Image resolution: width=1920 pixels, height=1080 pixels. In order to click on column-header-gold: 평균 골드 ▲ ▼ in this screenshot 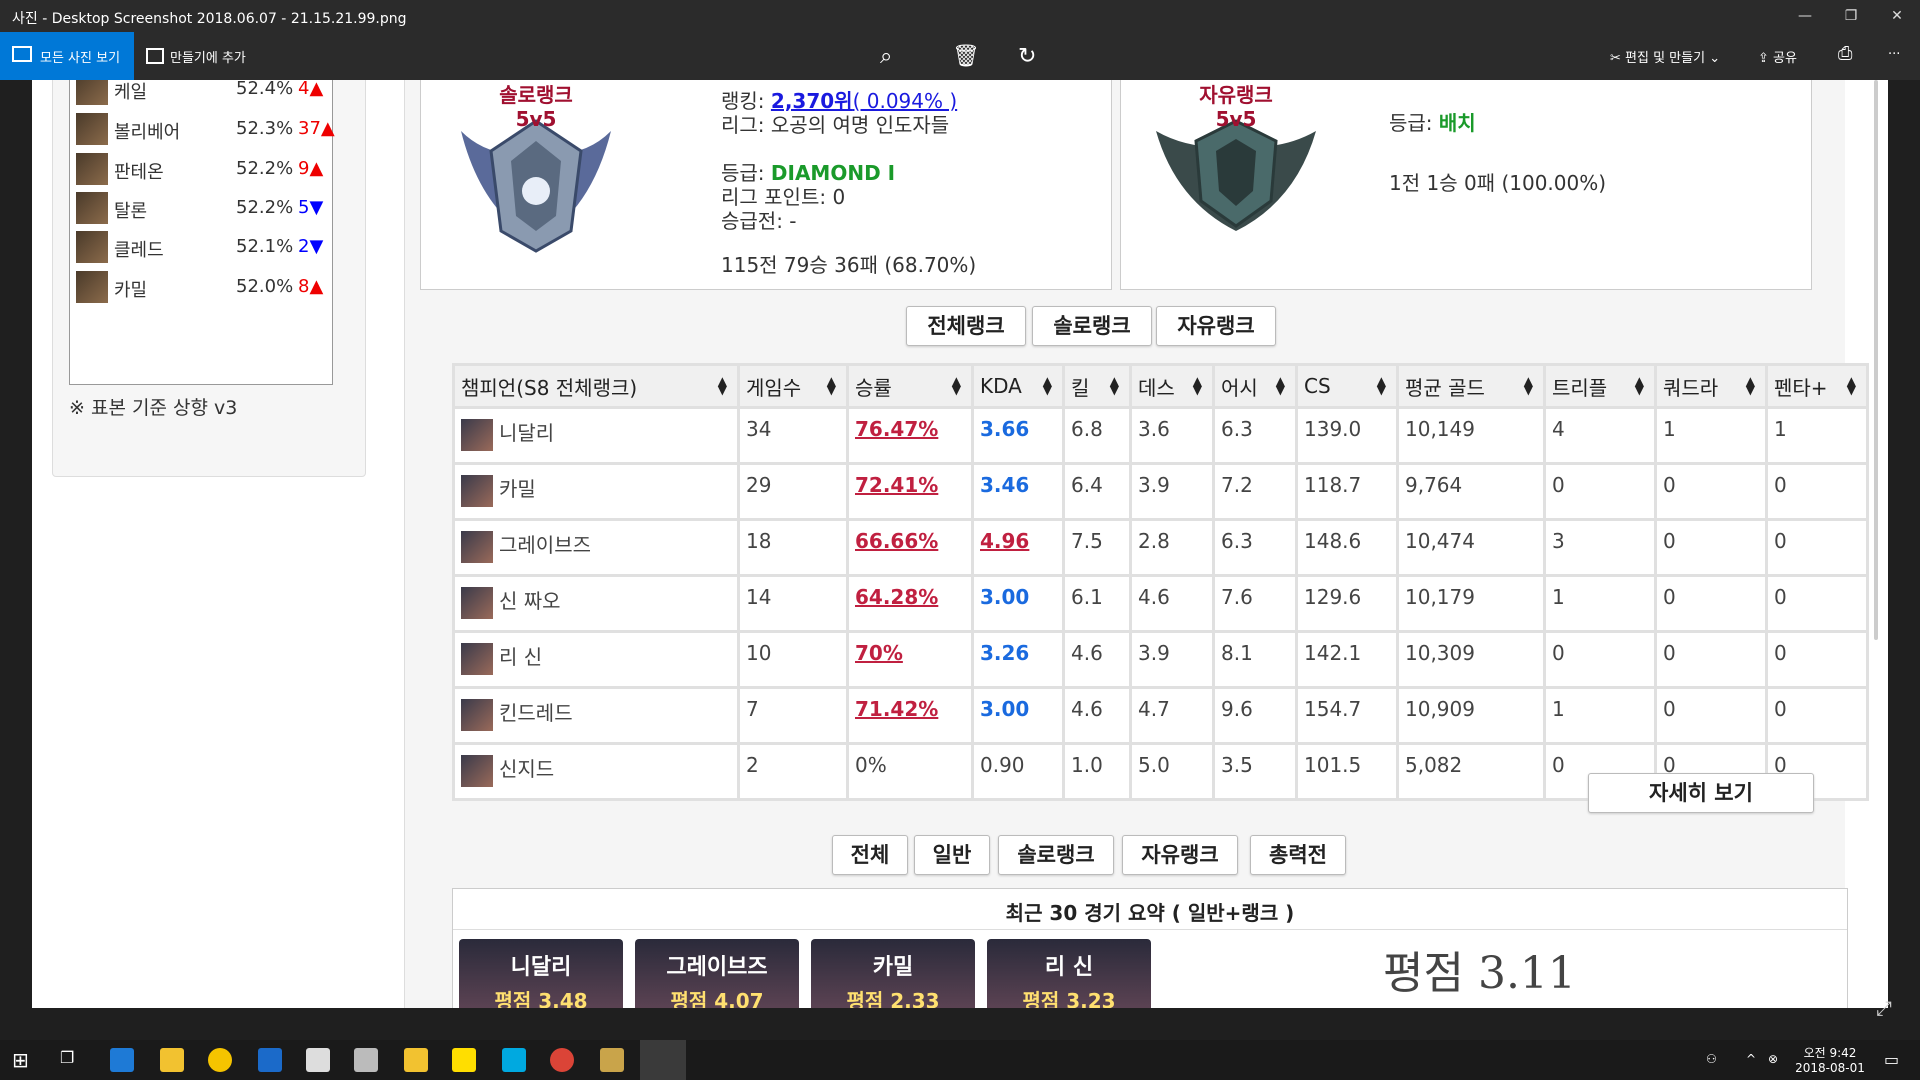, I will do `click(1471, 386)`.